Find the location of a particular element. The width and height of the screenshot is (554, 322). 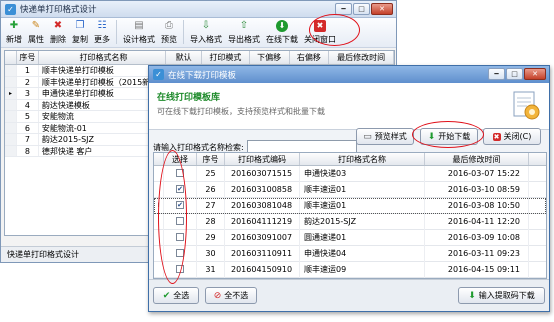

check-icon: ✔ is located at coordinates (166, 295).